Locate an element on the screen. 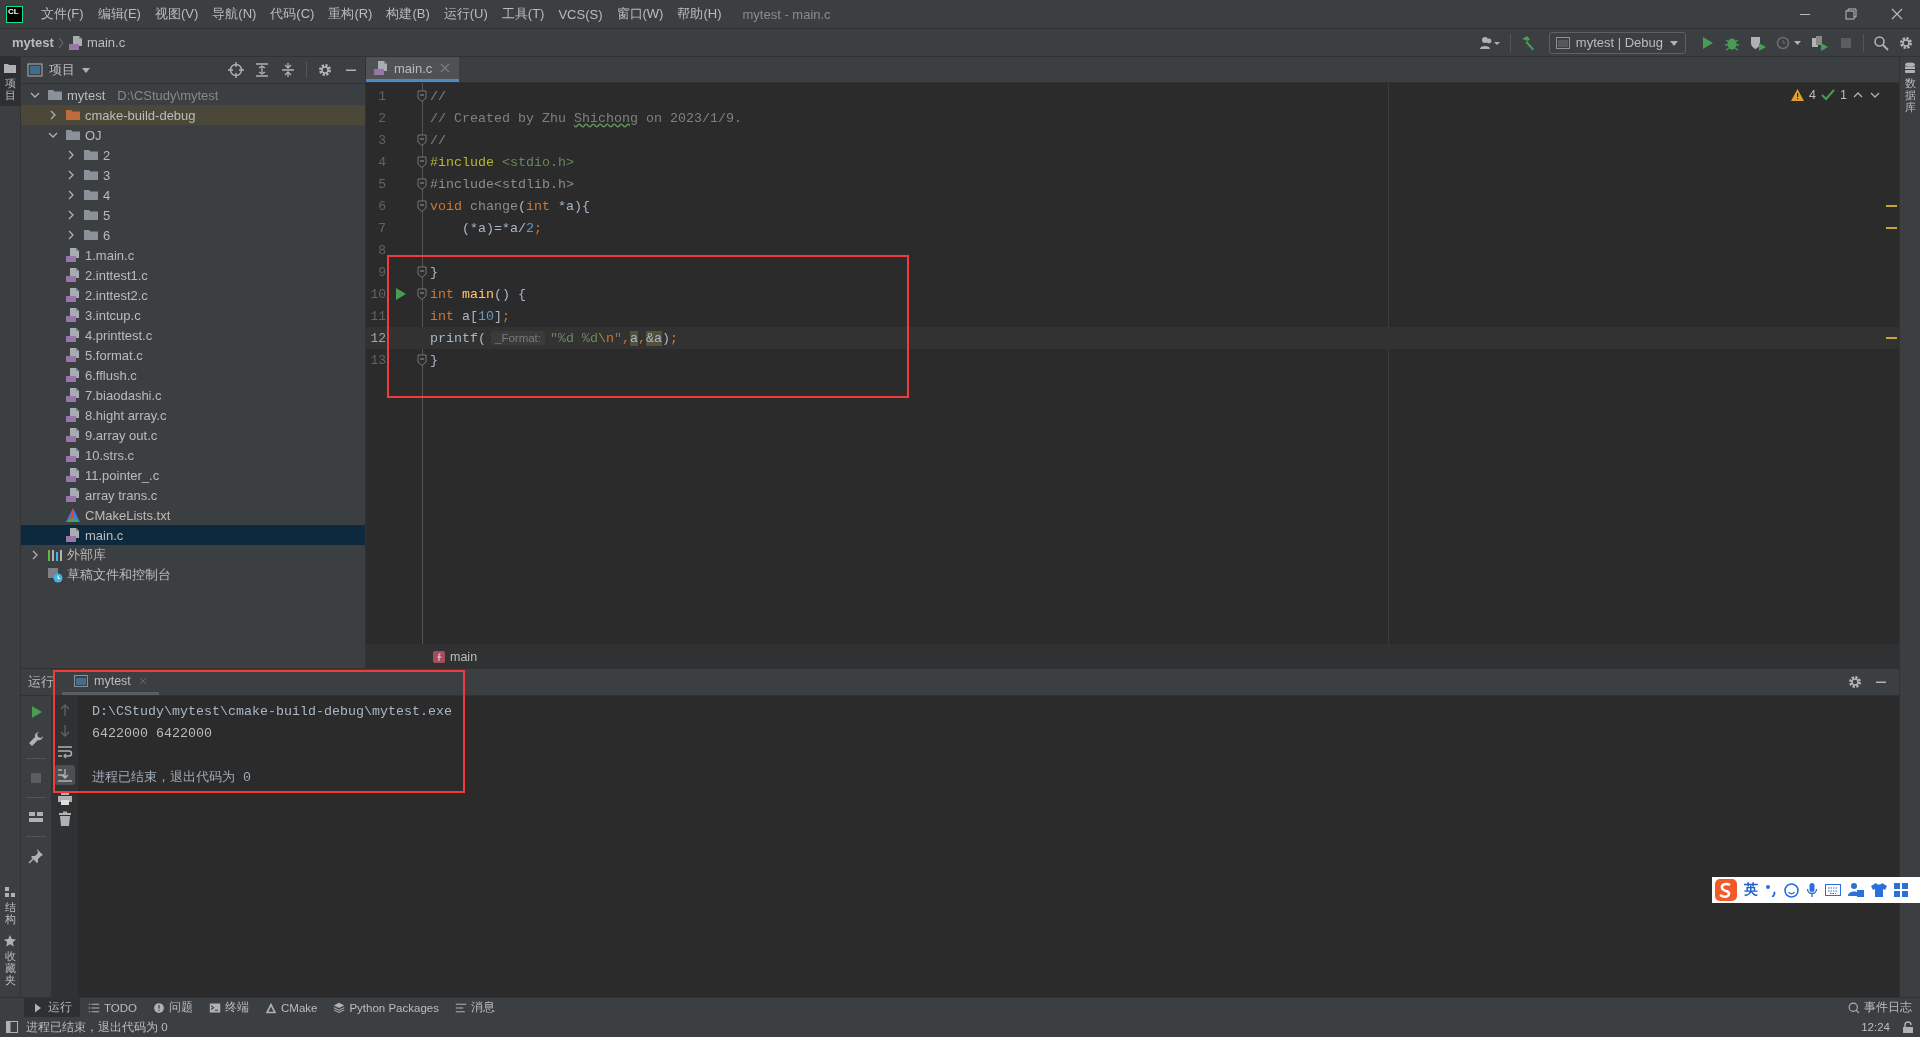 Image resolution: width=1920 pixels, height=1037 pixels. shirt-icon is located at coordinates (1879, 890).